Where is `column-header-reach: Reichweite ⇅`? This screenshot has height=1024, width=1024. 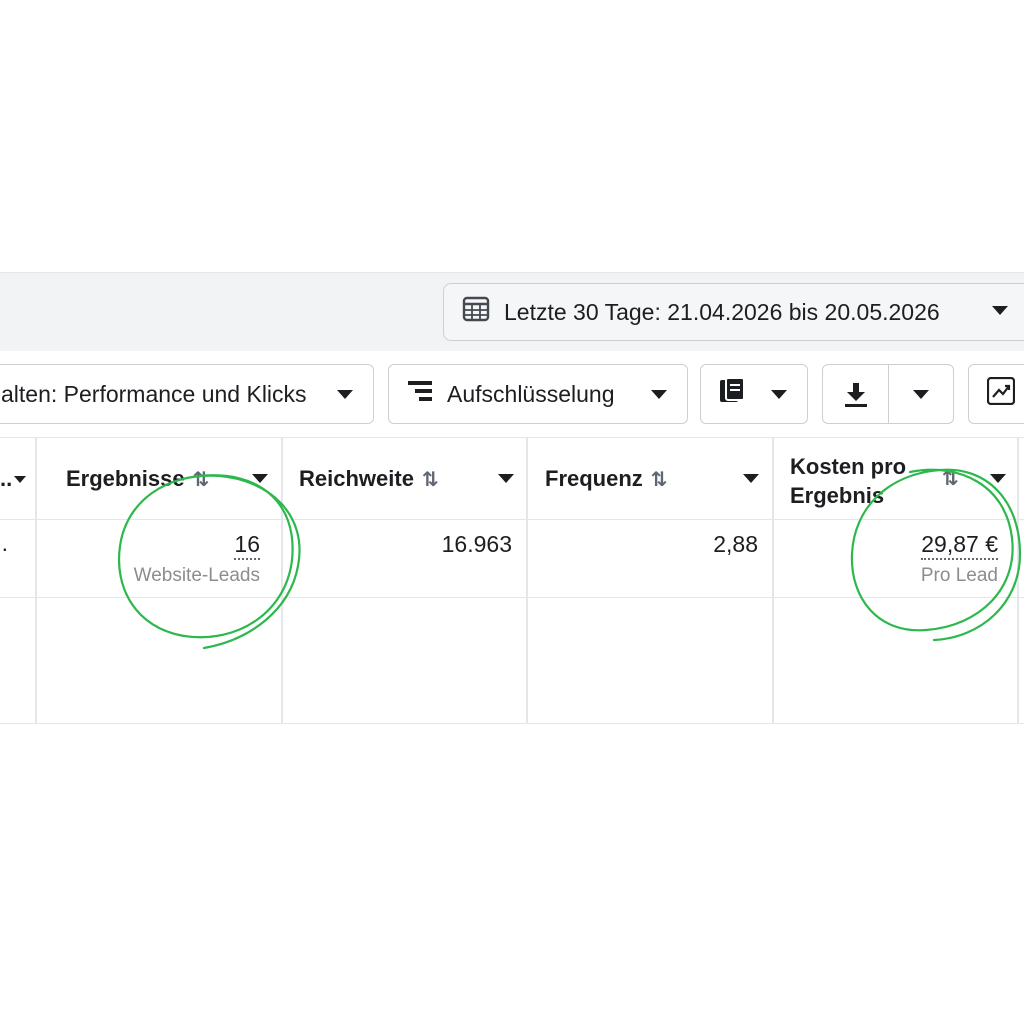
column-header-reach: Reichweite ⇅ is located at coordinates (369, 479).